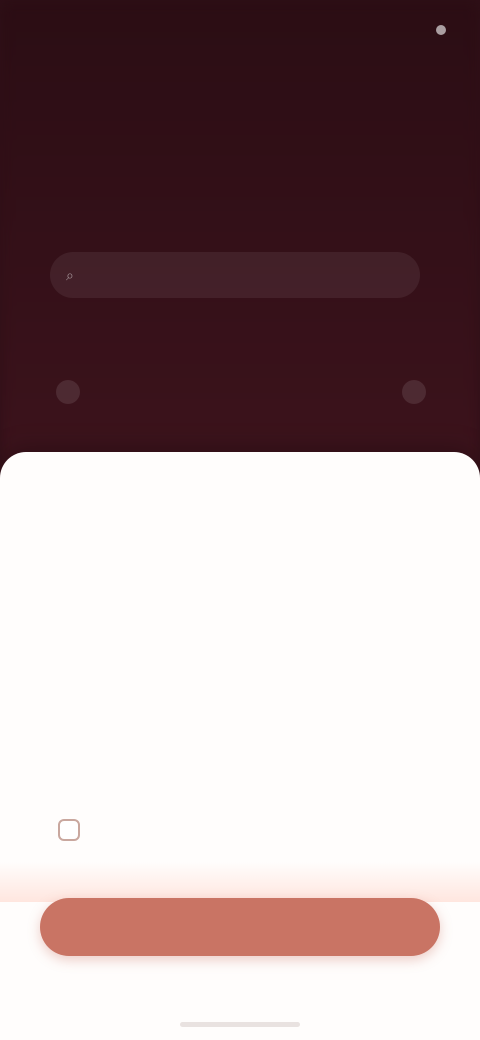 This screenshot has width=480, height=1040. What do you see at coordinates (69, 830) in the screenshot?
I see `consent-checkbox` at bounding box center [69, 830].